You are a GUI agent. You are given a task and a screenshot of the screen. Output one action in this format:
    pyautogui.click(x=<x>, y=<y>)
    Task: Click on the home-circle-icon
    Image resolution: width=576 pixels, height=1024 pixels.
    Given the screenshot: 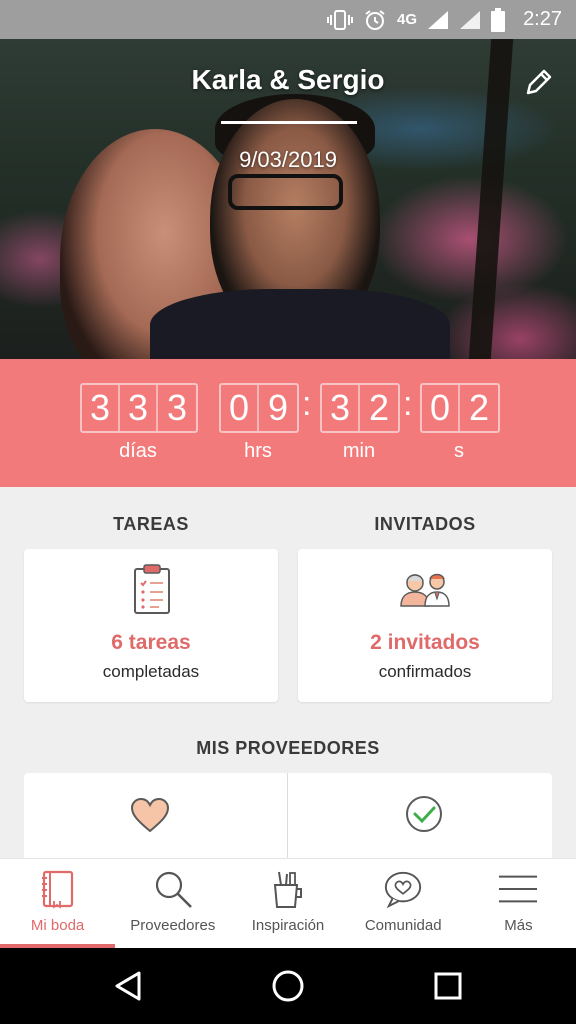 What is the action you would take?
    pyautogui.click(x=288, y=986)
    